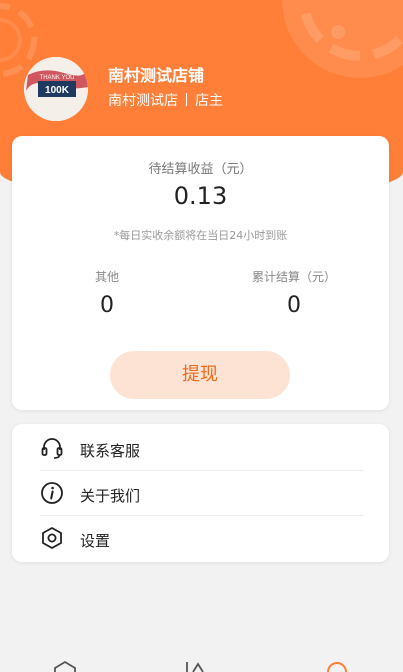 The width and height of the screenshot is (403, 672). Describe the element at coordinates (198, 667) in the screenshot. I see `chart-icon` at that location.